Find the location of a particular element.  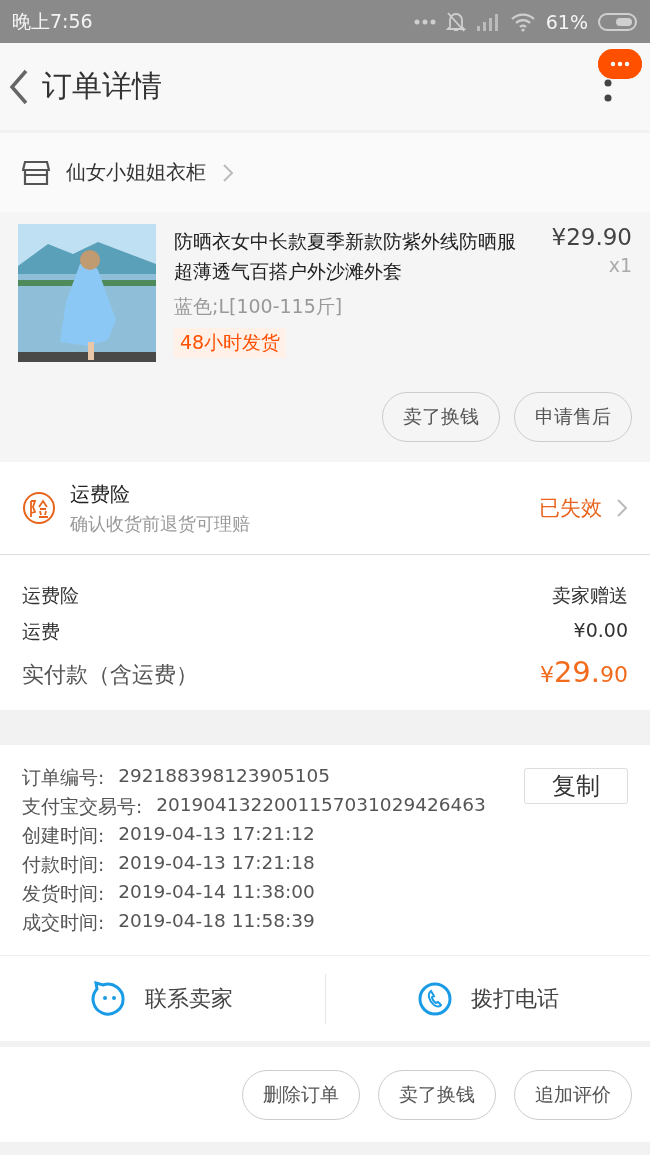

shipping-tag: 48小时发货 is located at coordinates (230, 343).